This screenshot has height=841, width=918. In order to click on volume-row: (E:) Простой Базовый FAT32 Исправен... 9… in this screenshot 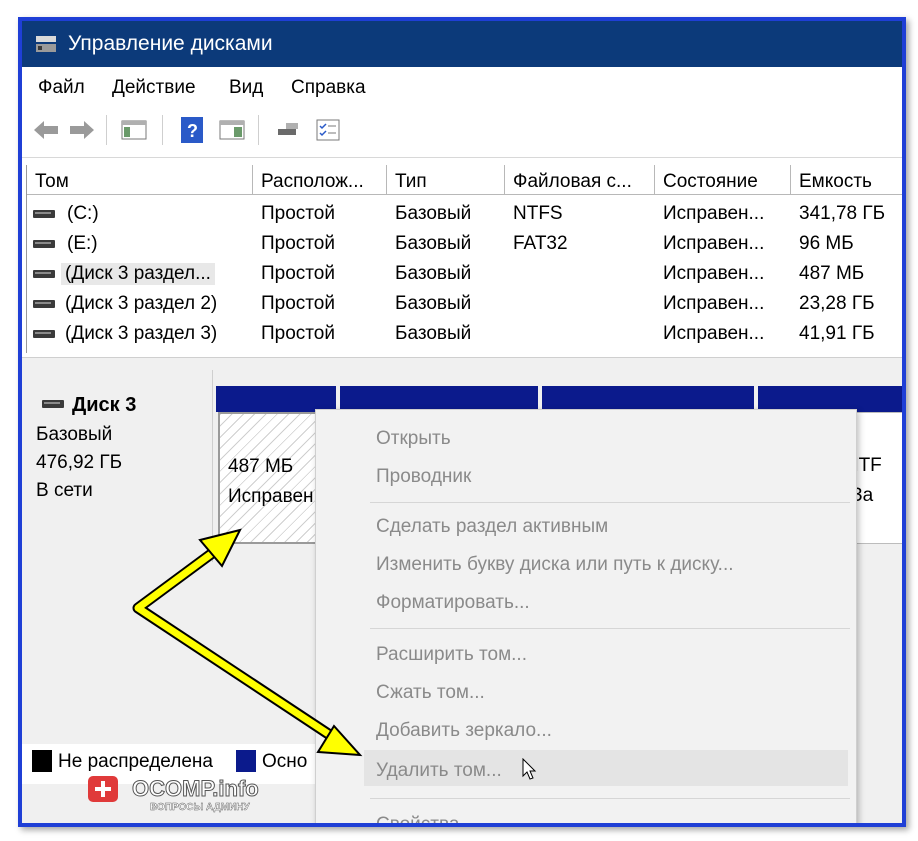, I will do `click(464, 244)`.